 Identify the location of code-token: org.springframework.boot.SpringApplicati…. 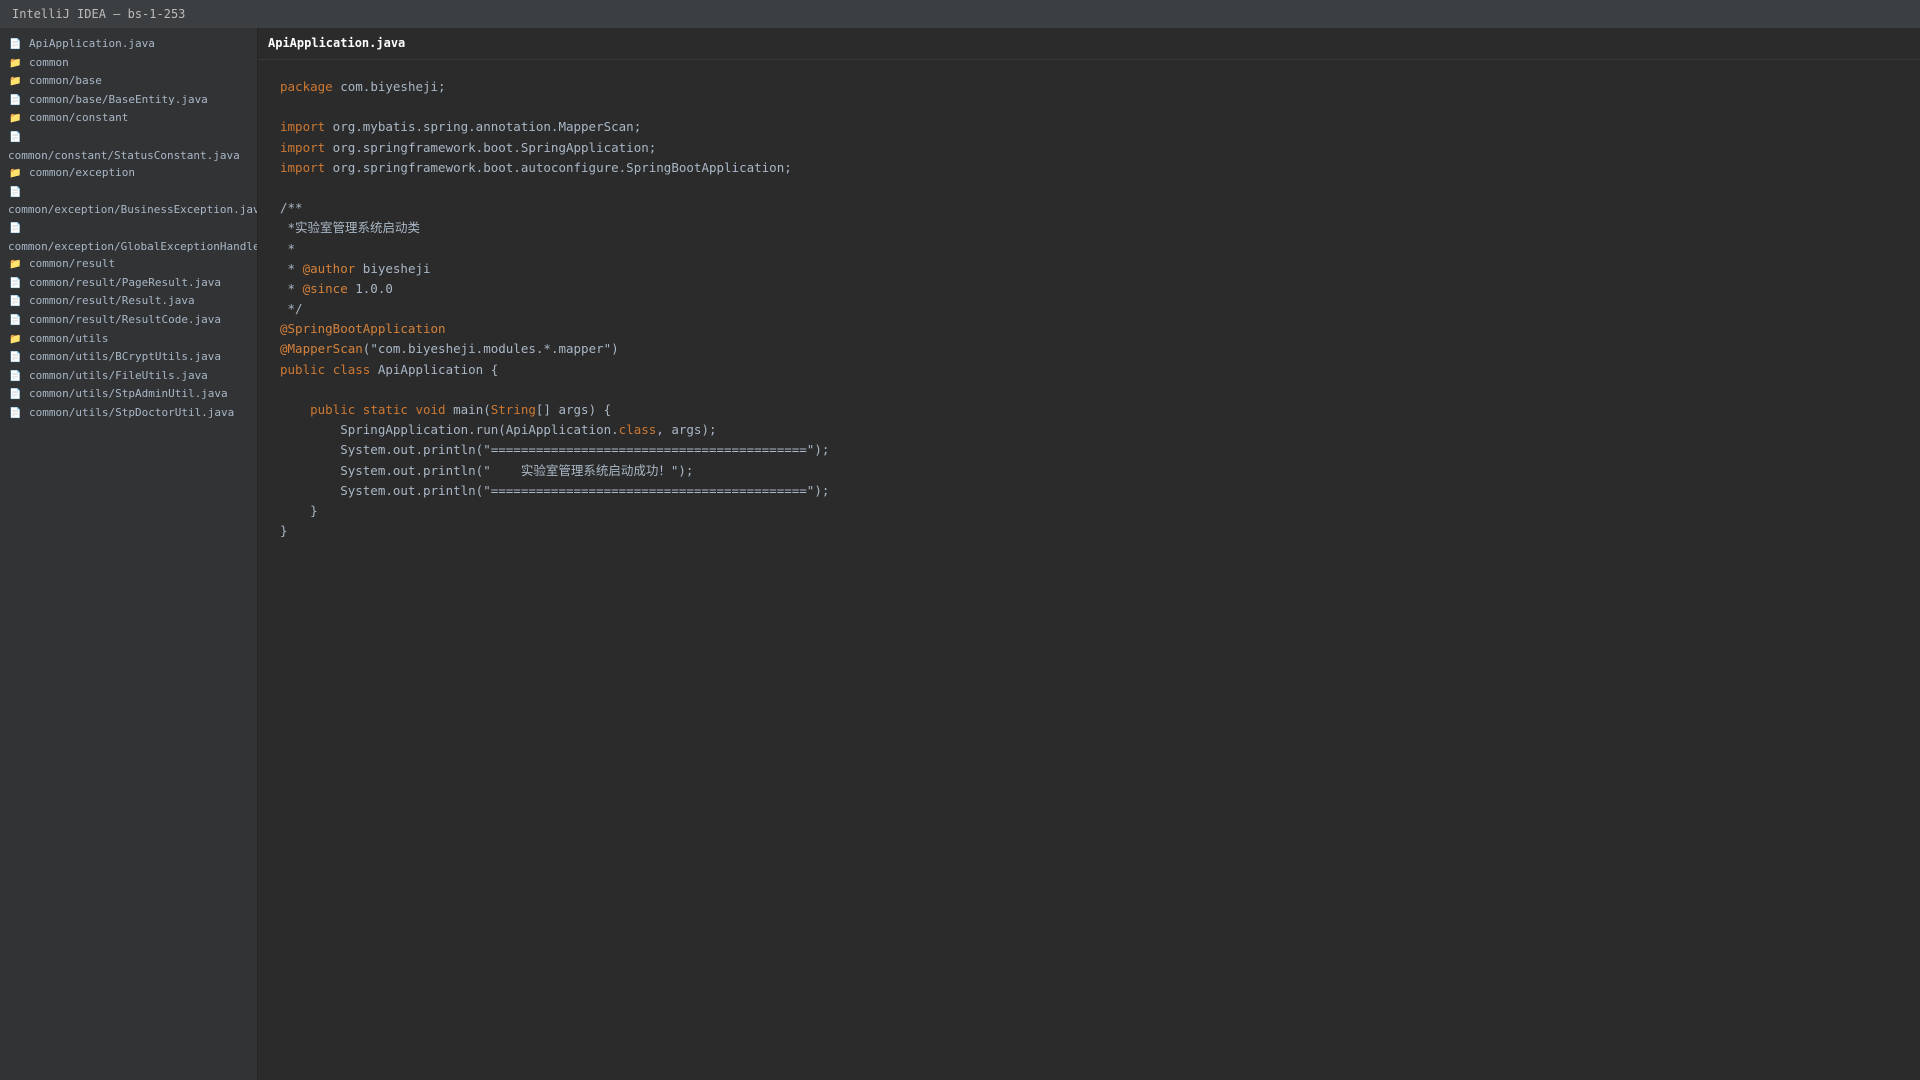
(491, 147).